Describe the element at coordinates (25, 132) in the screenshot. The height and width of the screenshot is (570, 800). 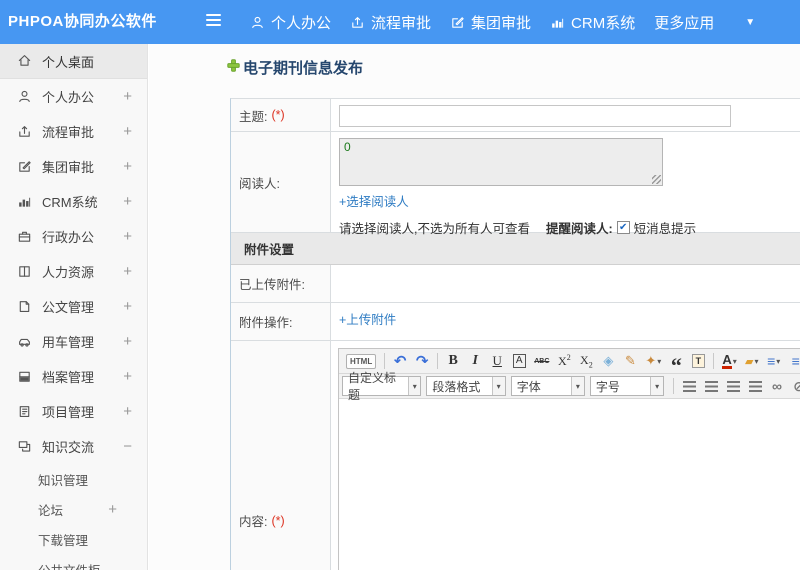
I see `process-icon` at that location.